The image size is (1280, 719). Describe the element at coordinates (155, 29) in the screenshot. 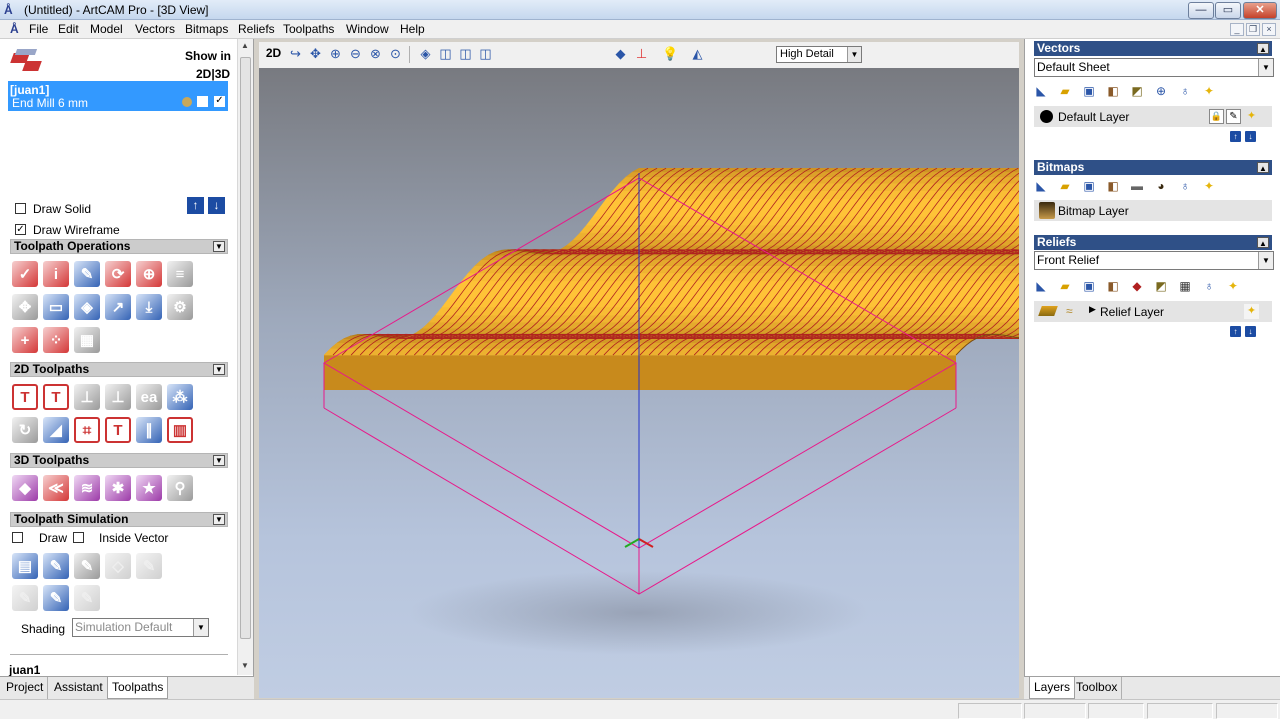

I see `menu-vectors: Vectors` at that location.